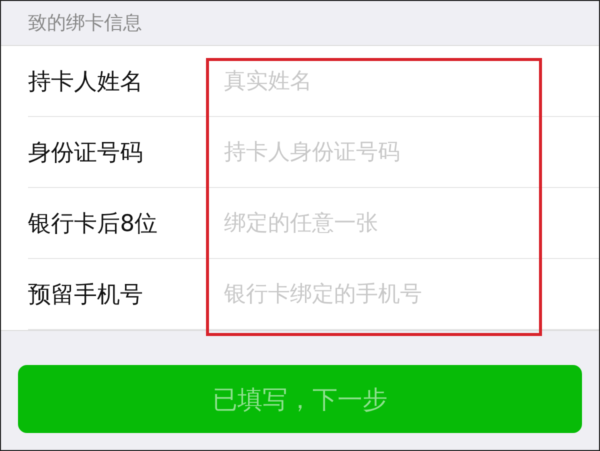 The height and width of the screenshot is (451, 600). I want to click on section-header: 致的绑卡信息, so click(85, 23).